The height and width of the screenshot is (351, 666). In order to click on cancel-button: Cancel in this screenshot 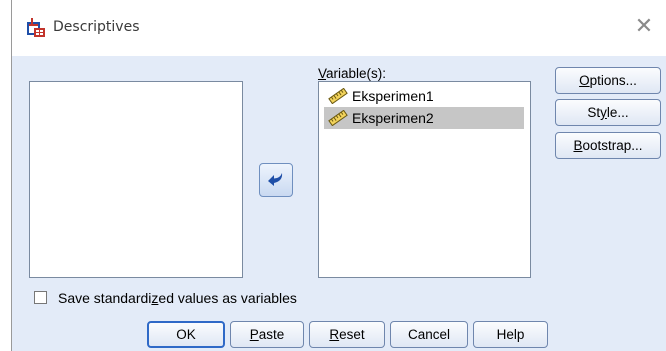, I will do `click(429, 334)`.